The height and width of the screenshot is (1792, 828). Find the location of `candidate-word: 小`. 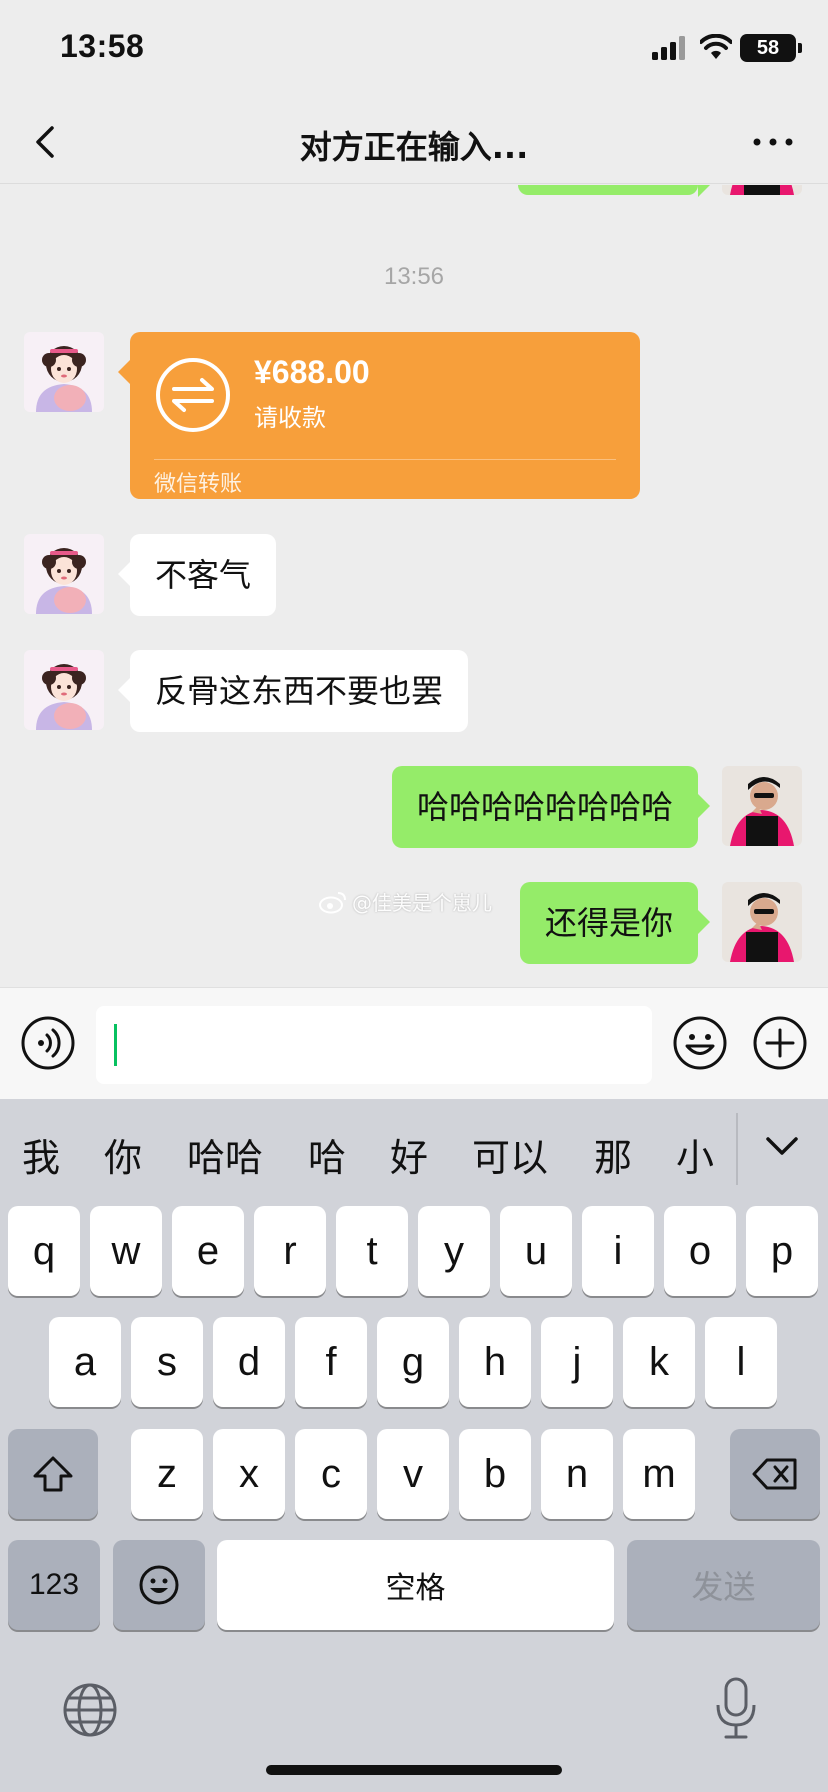

candidate-word: 小 is located at coordinates (695, 1154).